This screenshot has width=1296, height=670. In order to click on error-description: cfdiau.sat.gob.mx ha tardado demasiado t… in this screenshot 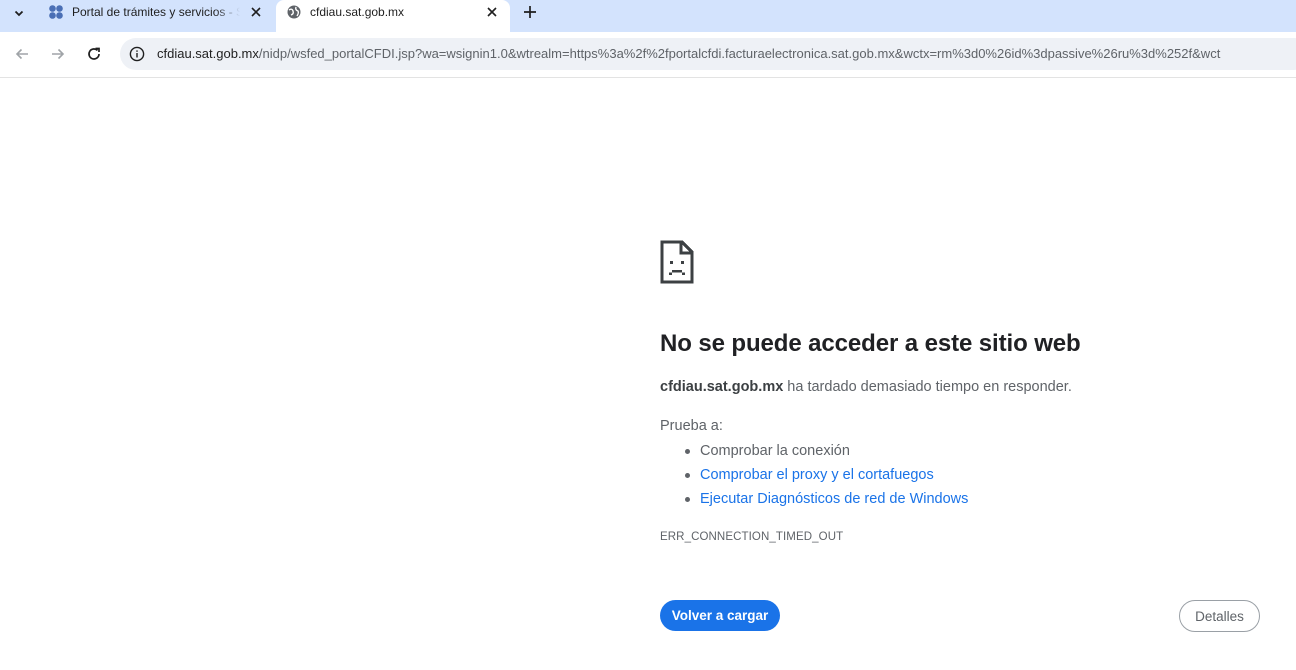, I will do `click(866, 387)`.